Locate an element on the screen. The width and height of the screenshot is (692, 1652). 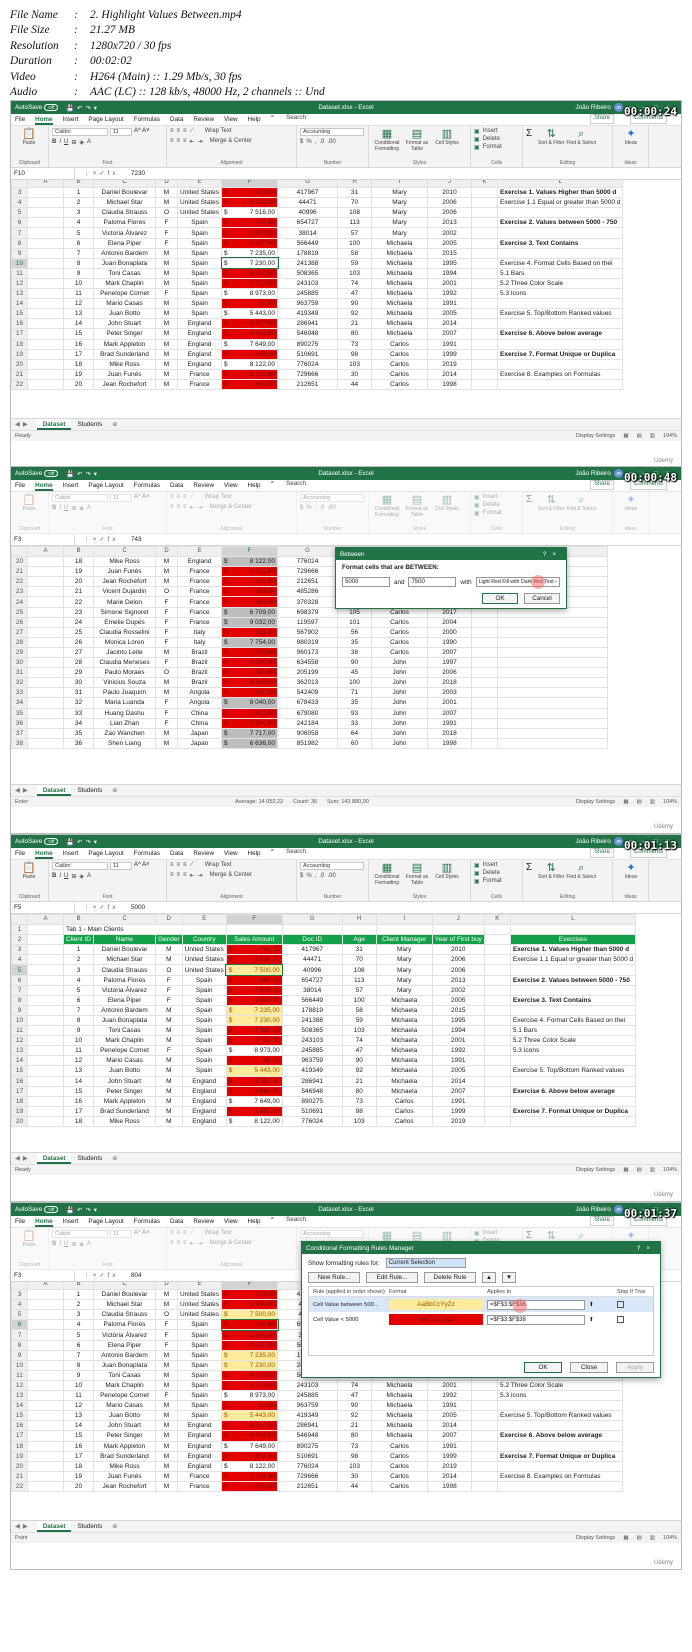
cell-doc-id: 729666 is located at coordinates (307, 572).